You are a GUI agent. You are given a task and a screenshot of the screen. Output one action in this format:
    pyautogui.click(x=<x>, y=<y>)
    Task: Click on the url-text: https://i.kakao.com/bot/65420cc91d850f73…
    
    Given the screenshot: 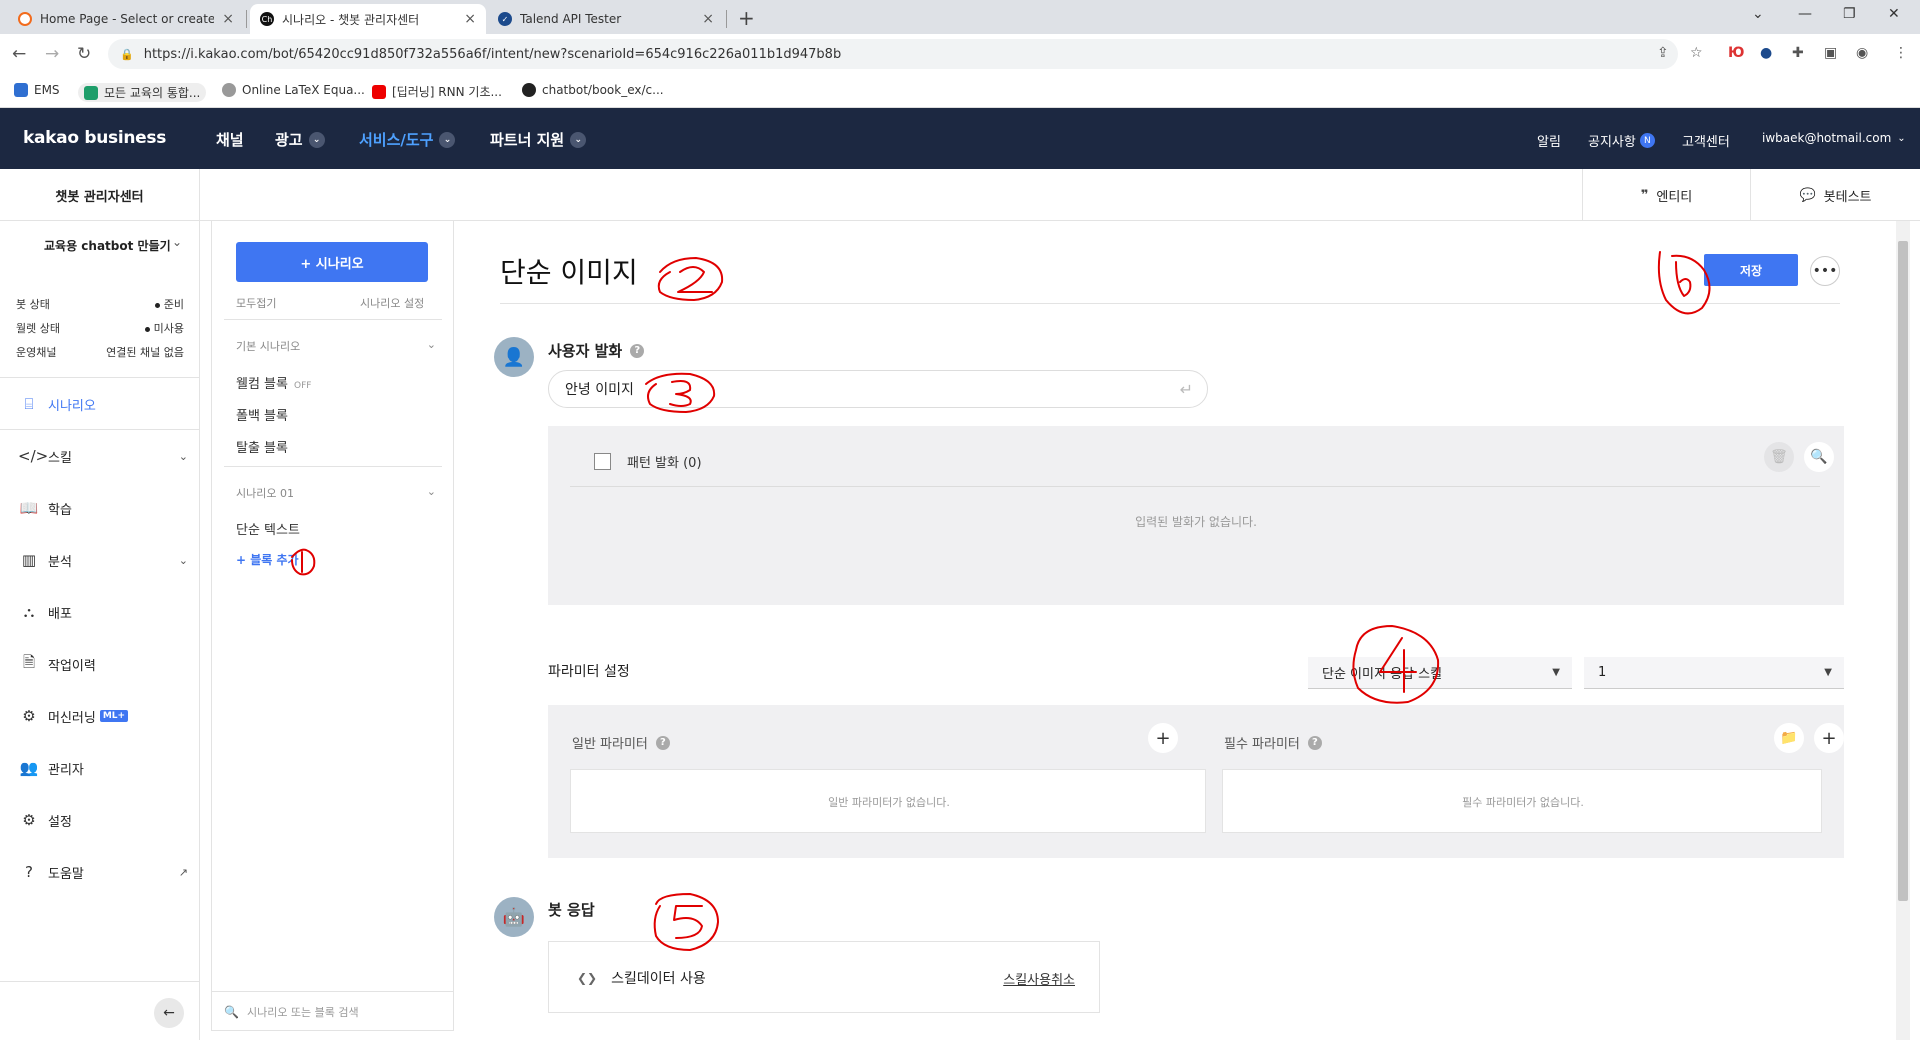 What is the action you would take?
    pyautogui.click(x=492, y=54)
    